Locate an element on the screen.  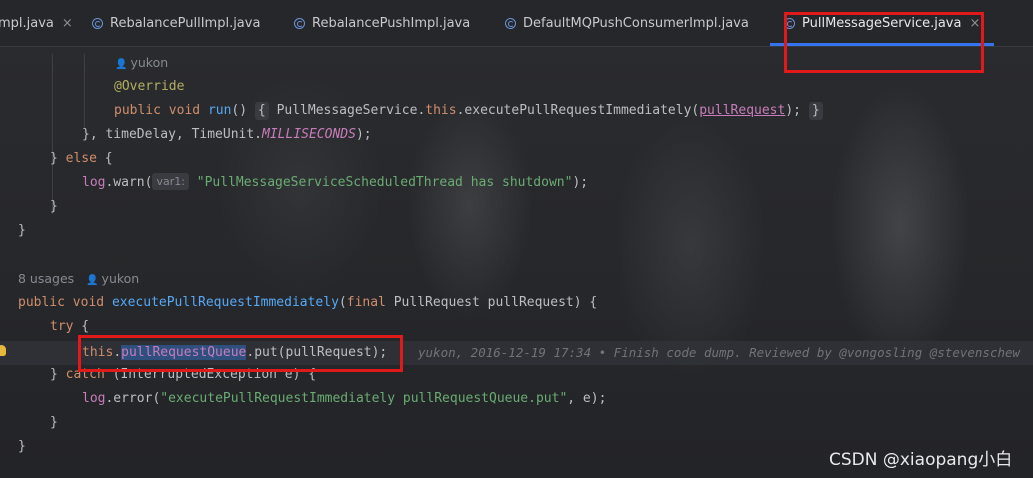
tab-default-mq-push-consumer-impl: DefaultMQPushConsumerImpl.java is located at coordinates (627, 23).